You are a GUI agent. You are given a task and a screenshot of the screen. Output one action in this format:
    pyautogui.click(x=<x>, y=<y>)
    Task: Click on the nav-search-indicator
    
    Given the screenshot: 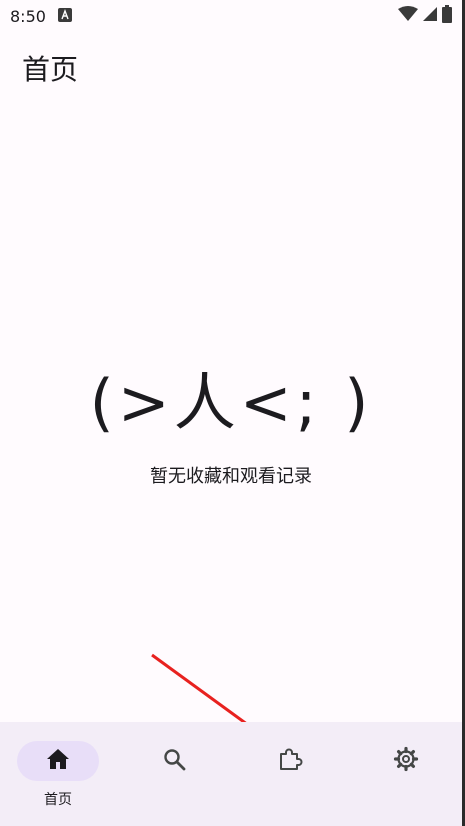 What is the action you would take?
    pyautogui.click(x=174, y=761)
    